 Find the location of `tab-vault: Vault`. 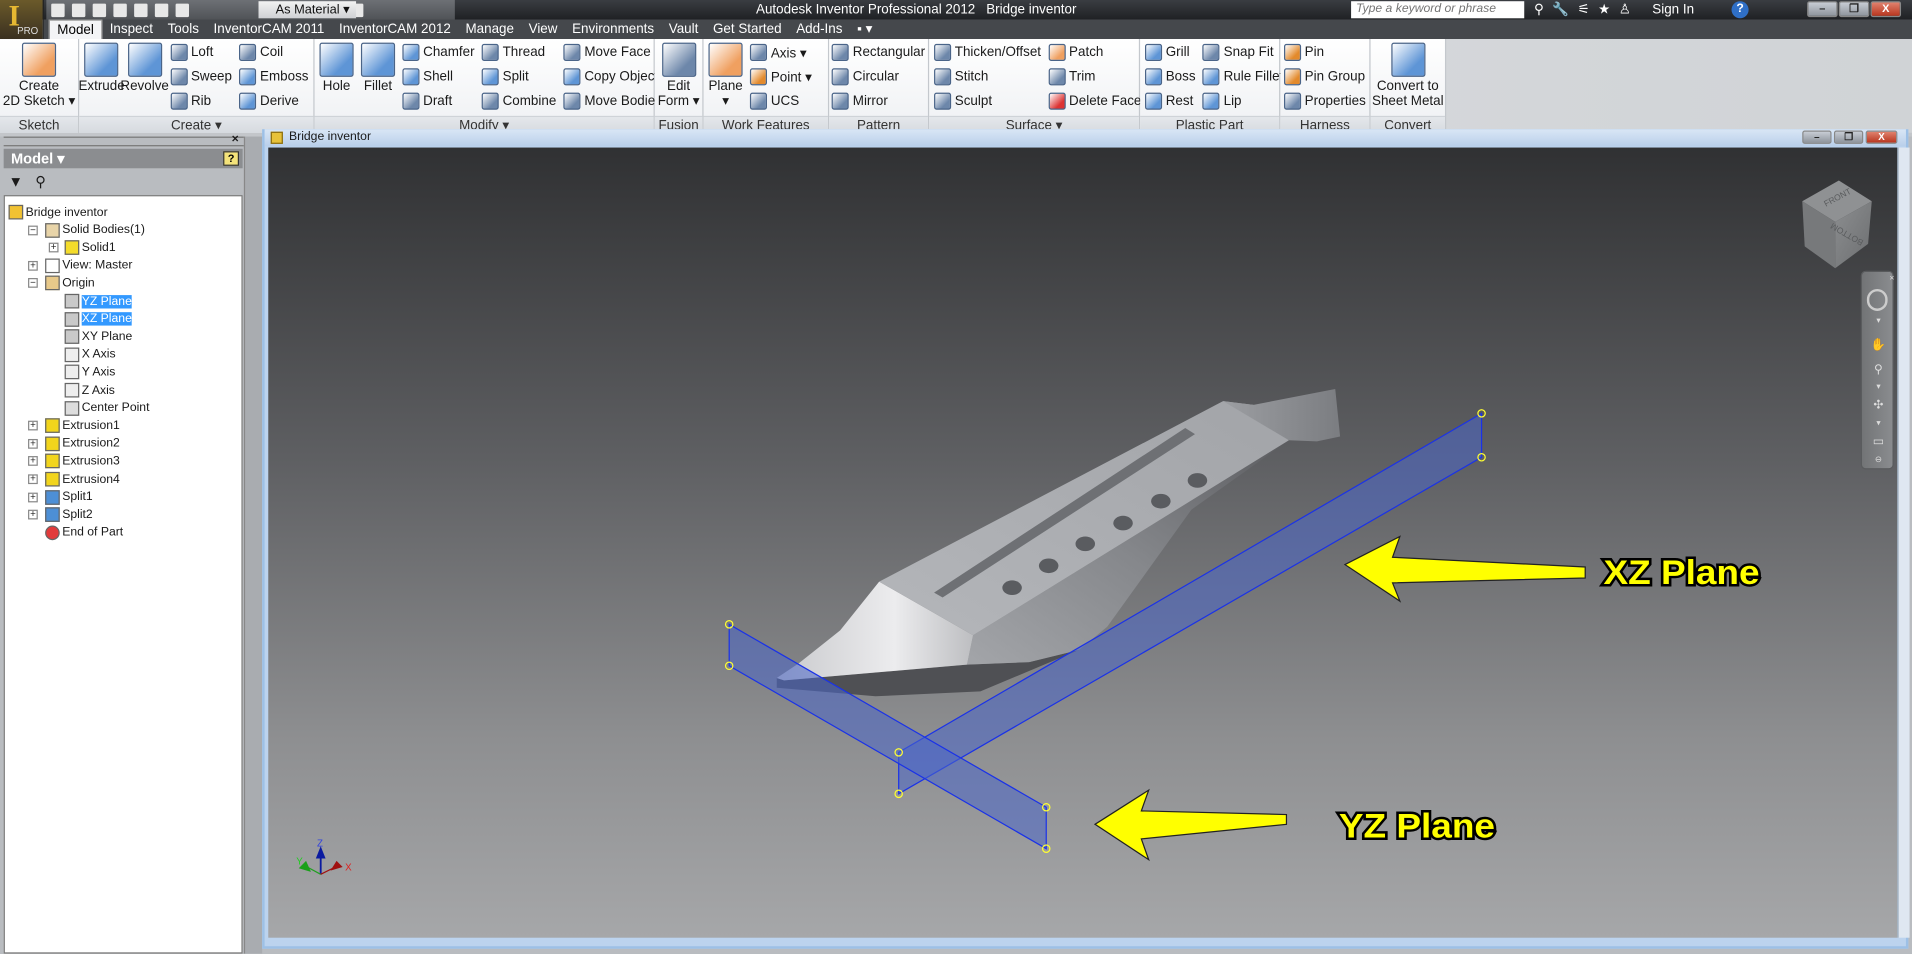

tab-vault: Vault is located at coordinates (683, 30).